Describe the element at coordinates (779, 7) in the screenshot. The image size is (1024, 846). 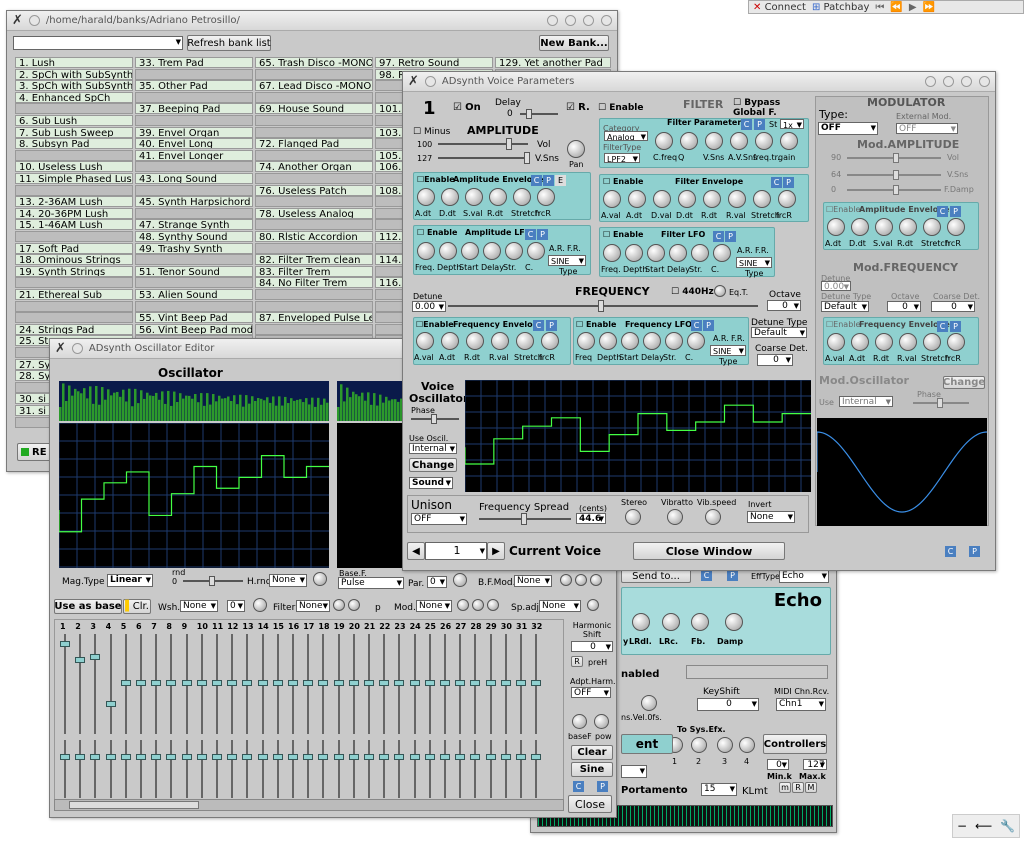
I see `connect-button: ✕ Connect` at that location.